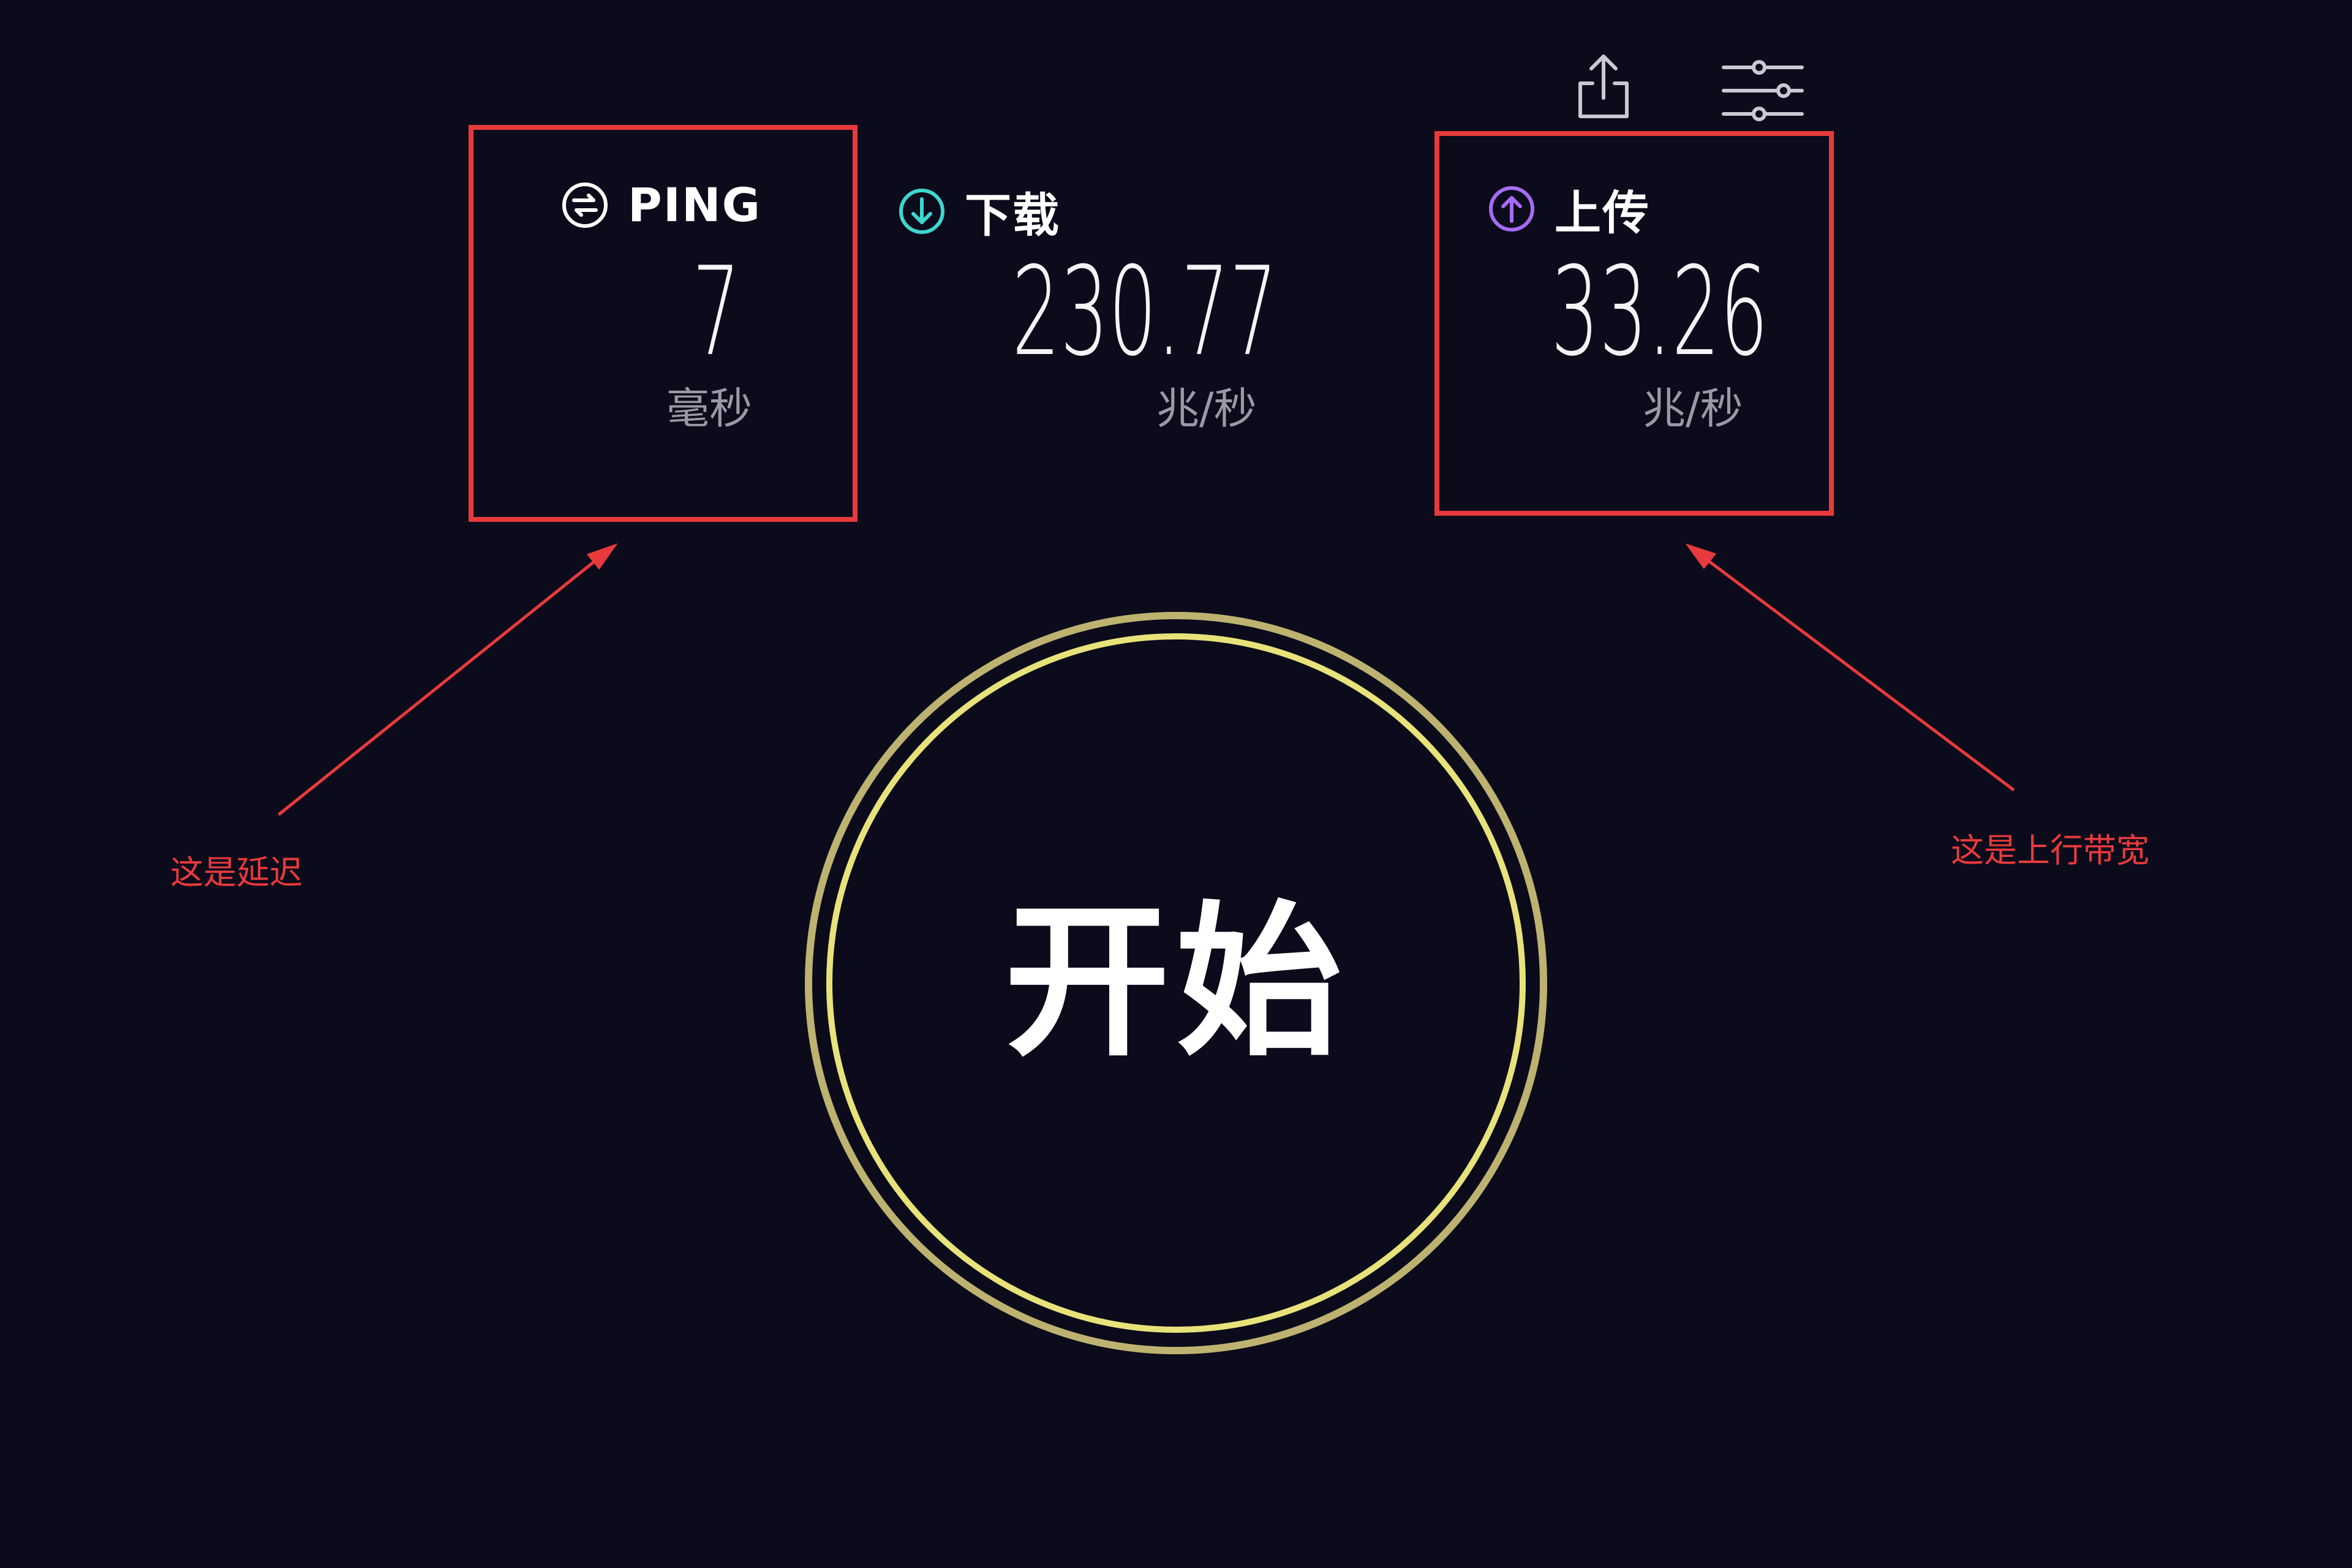 Image resolution: width=2352 pixels, height=1568 pixels. I want to click on download-arrow-icon, so click(922, 211).